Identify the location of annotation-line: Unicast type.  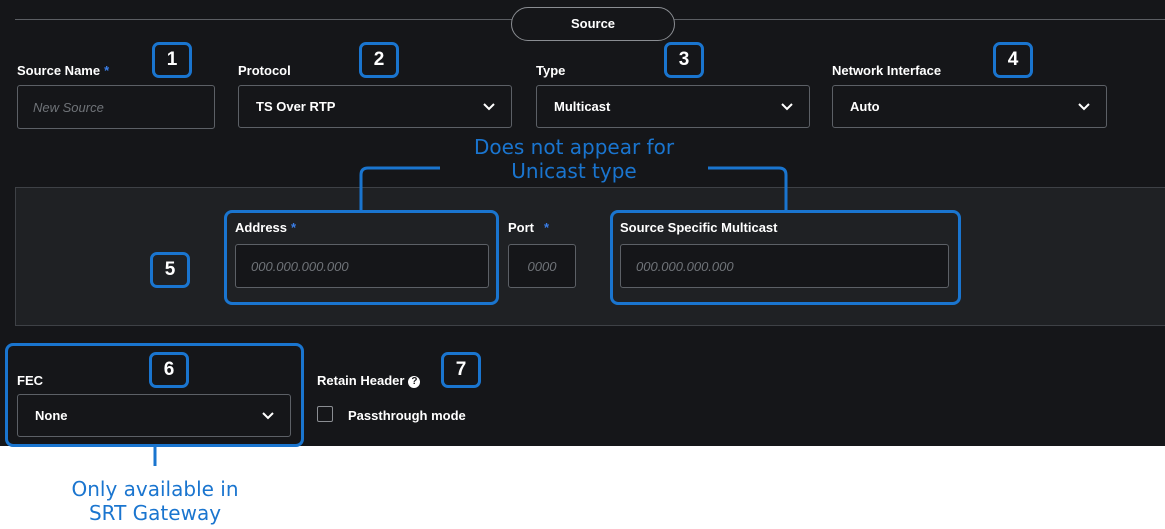
(574, 171).